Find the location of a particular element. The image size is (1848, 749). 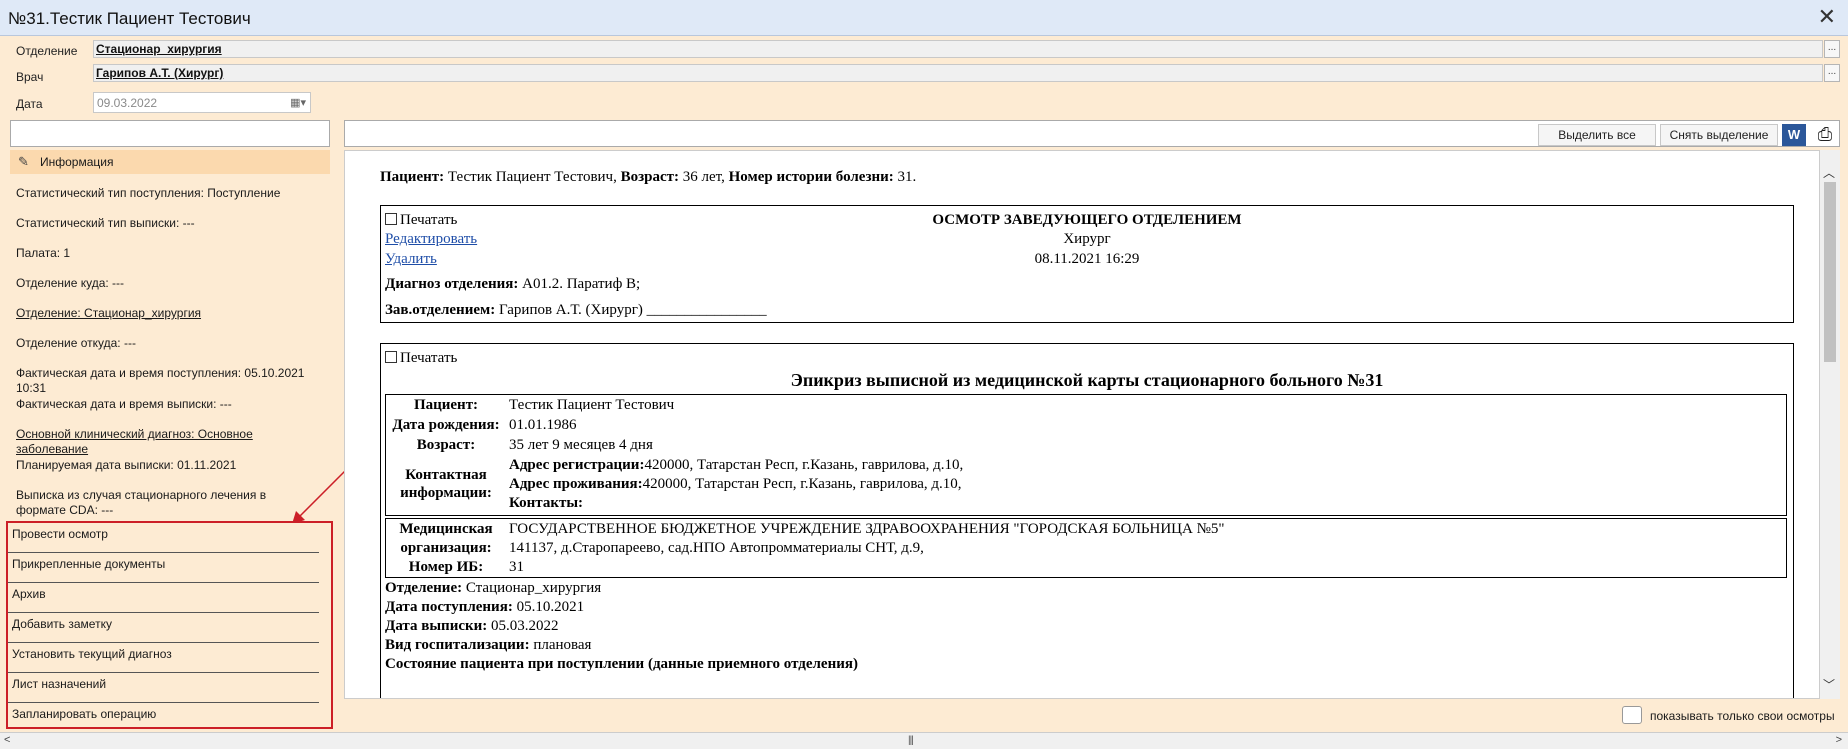

print-checkbox: Печатать is located at coordinates (421, 358).